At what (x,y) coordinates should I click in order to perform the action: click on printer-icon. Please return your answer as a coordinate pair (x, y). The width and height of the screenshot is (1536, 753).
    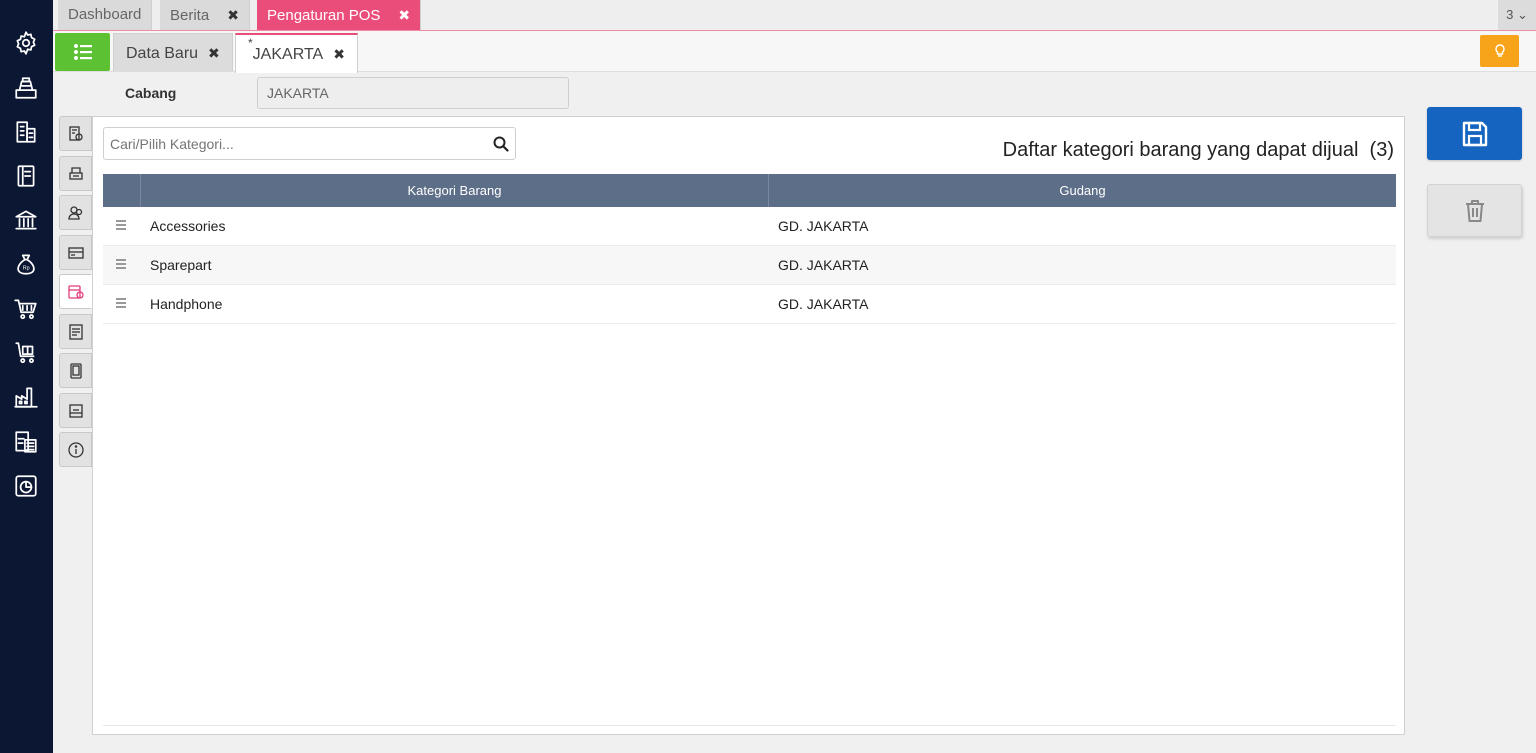
    Looking at the image, I should click on (75, 173).